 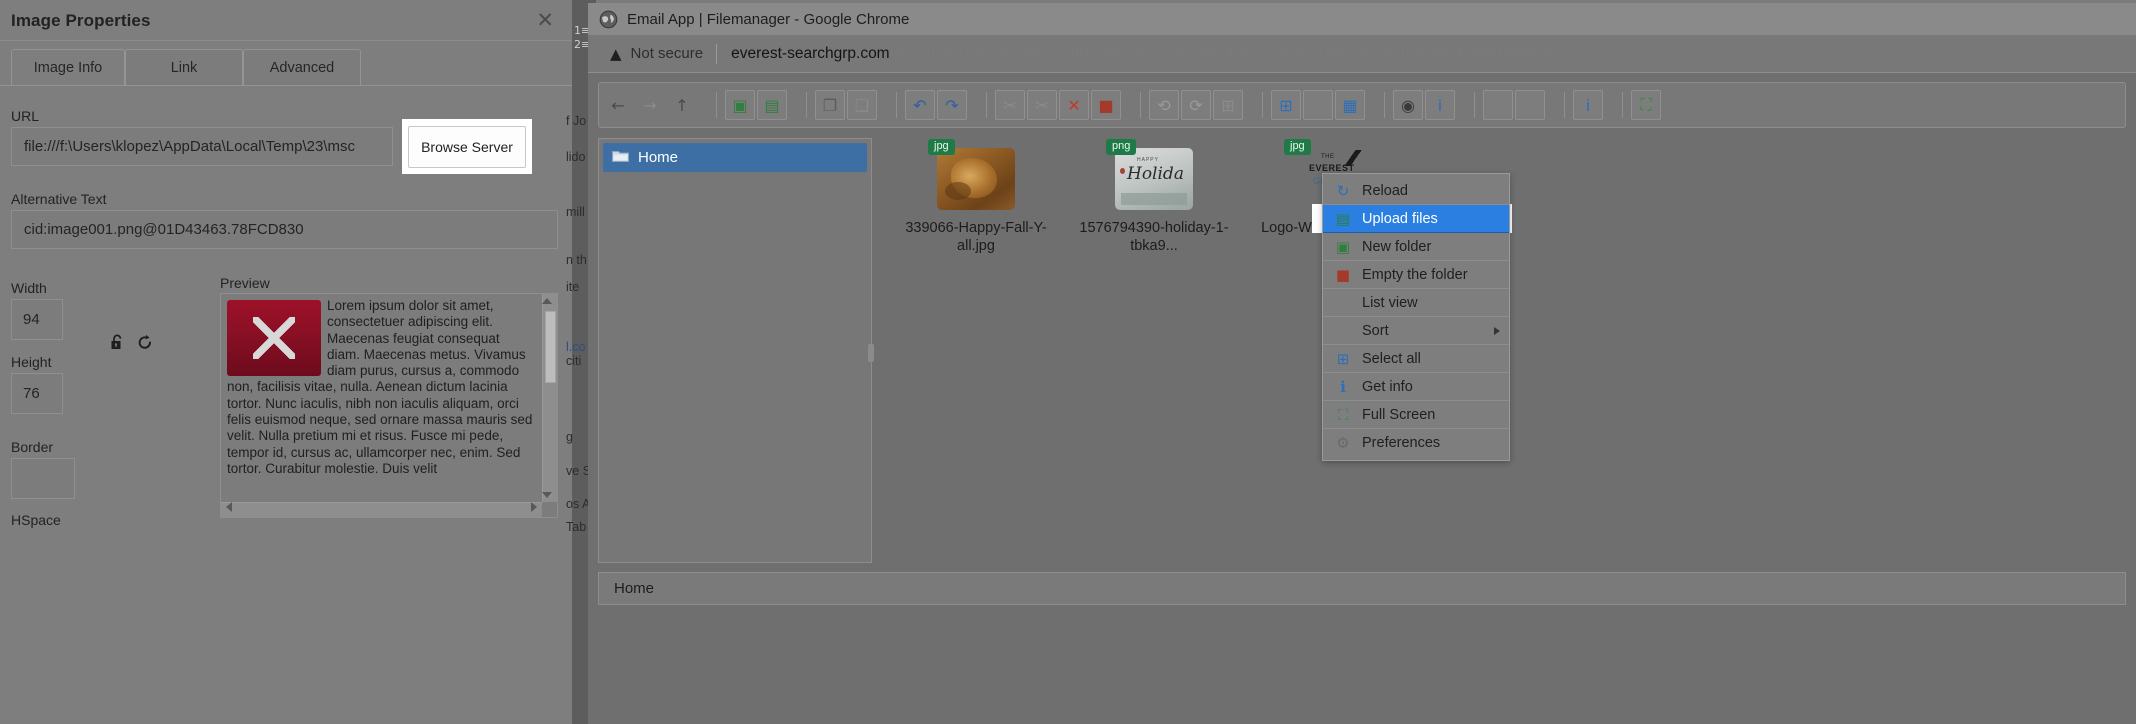 I want to click on preview-scroll-thumb, so click(x=550, y=347).